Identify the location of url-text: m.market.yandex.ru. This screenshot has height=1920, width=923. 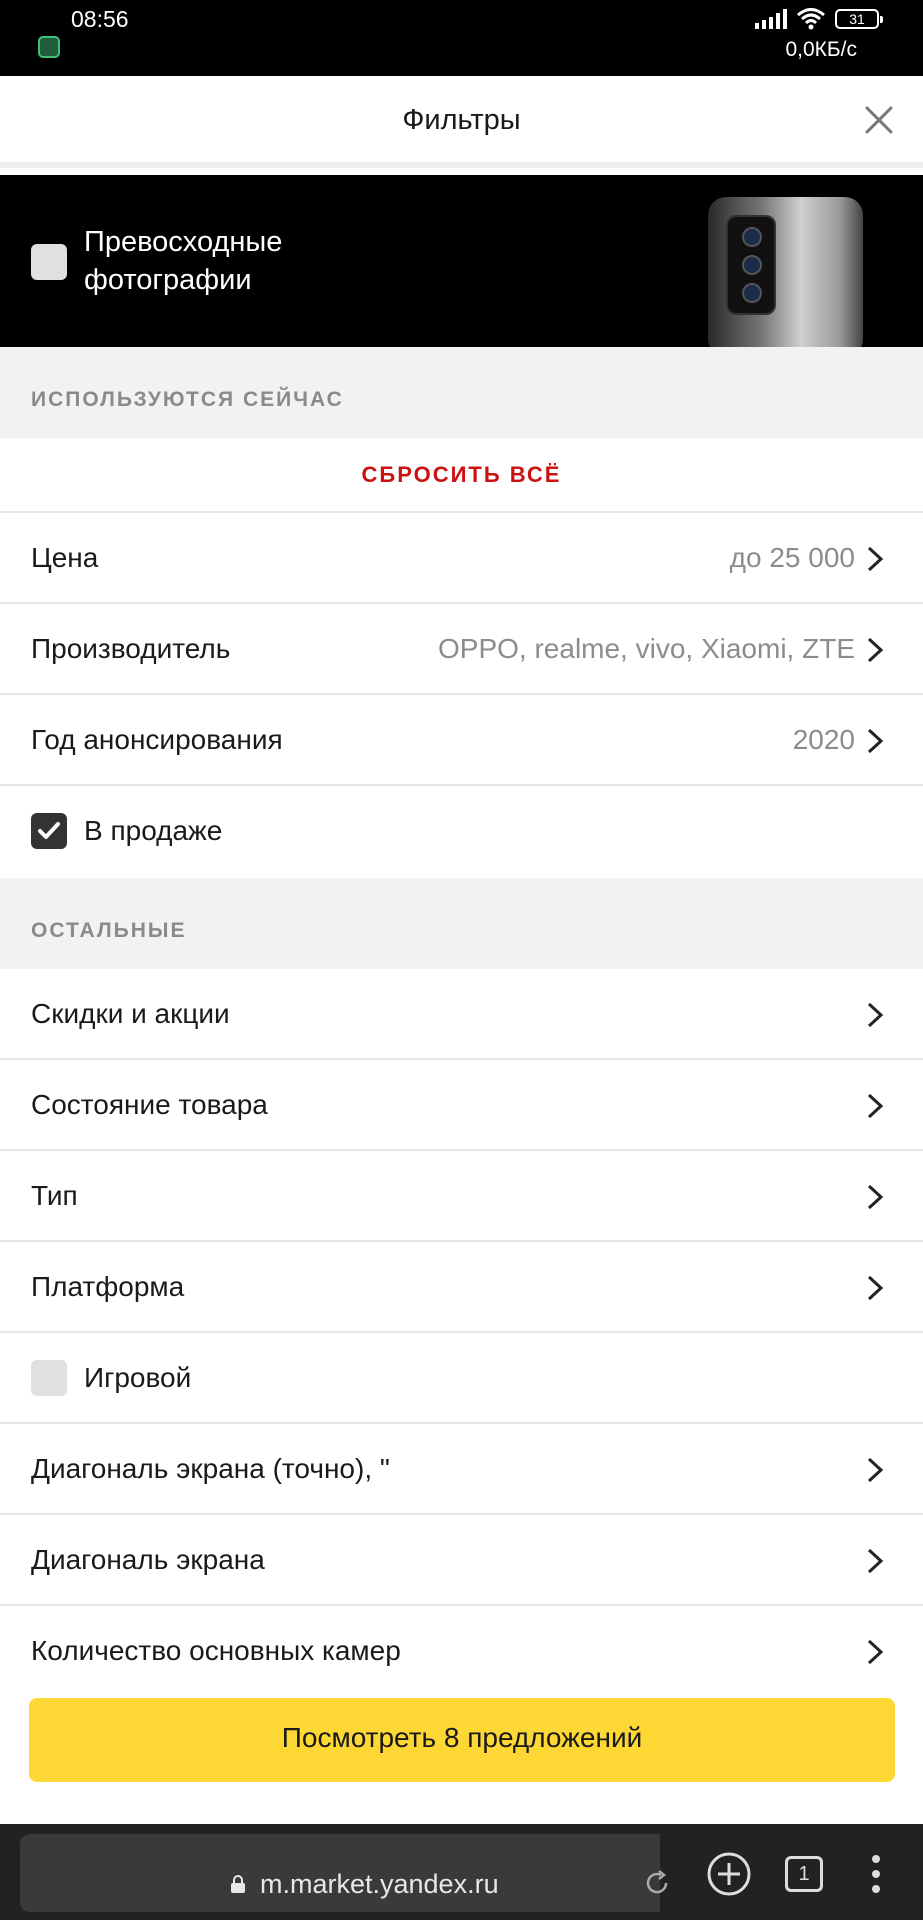
(379, 1884).